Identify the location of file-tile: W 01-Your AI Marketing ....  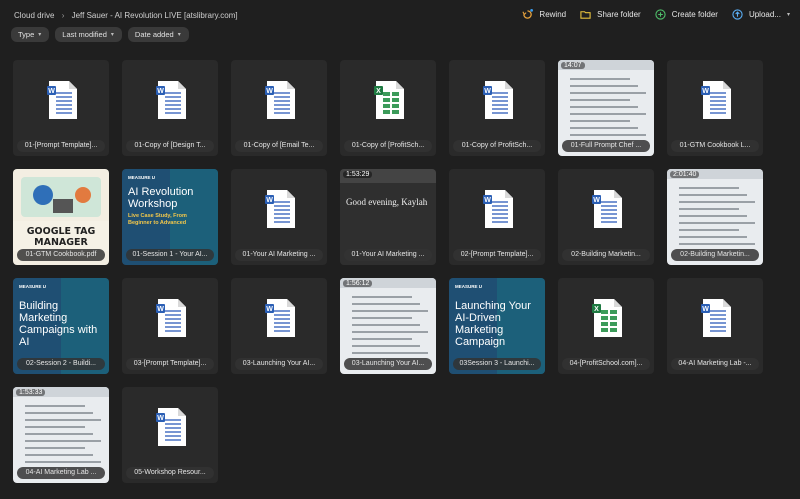
(279, 217).